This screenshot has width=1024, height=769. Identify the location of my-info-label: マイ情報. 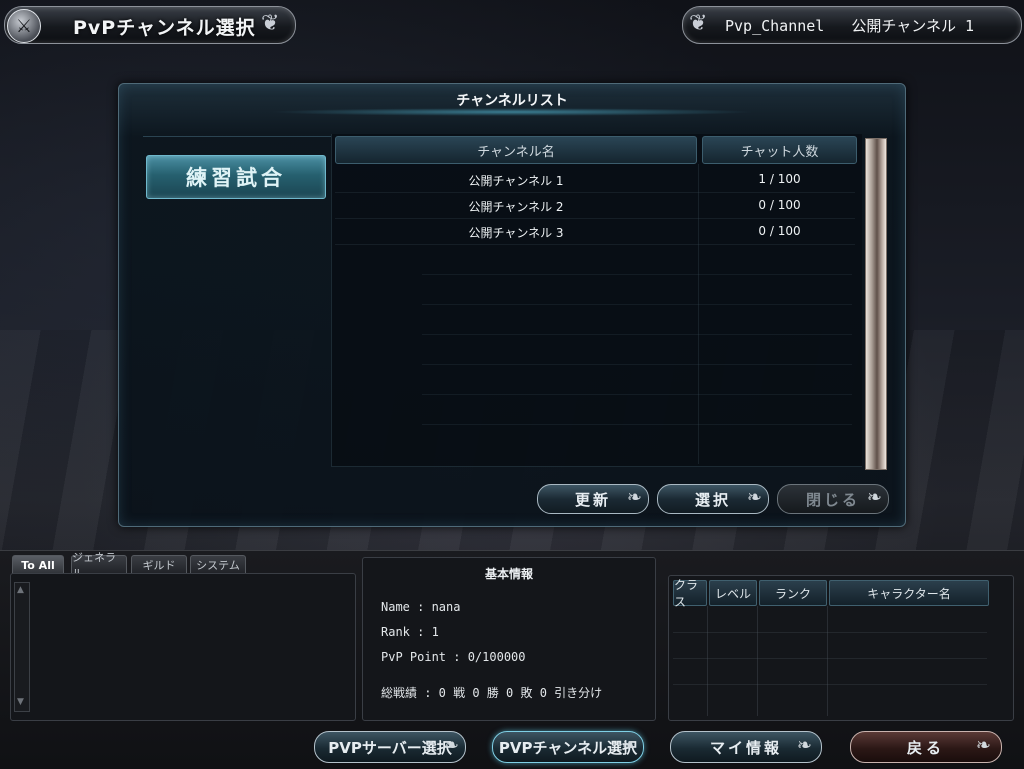
(745, 747).